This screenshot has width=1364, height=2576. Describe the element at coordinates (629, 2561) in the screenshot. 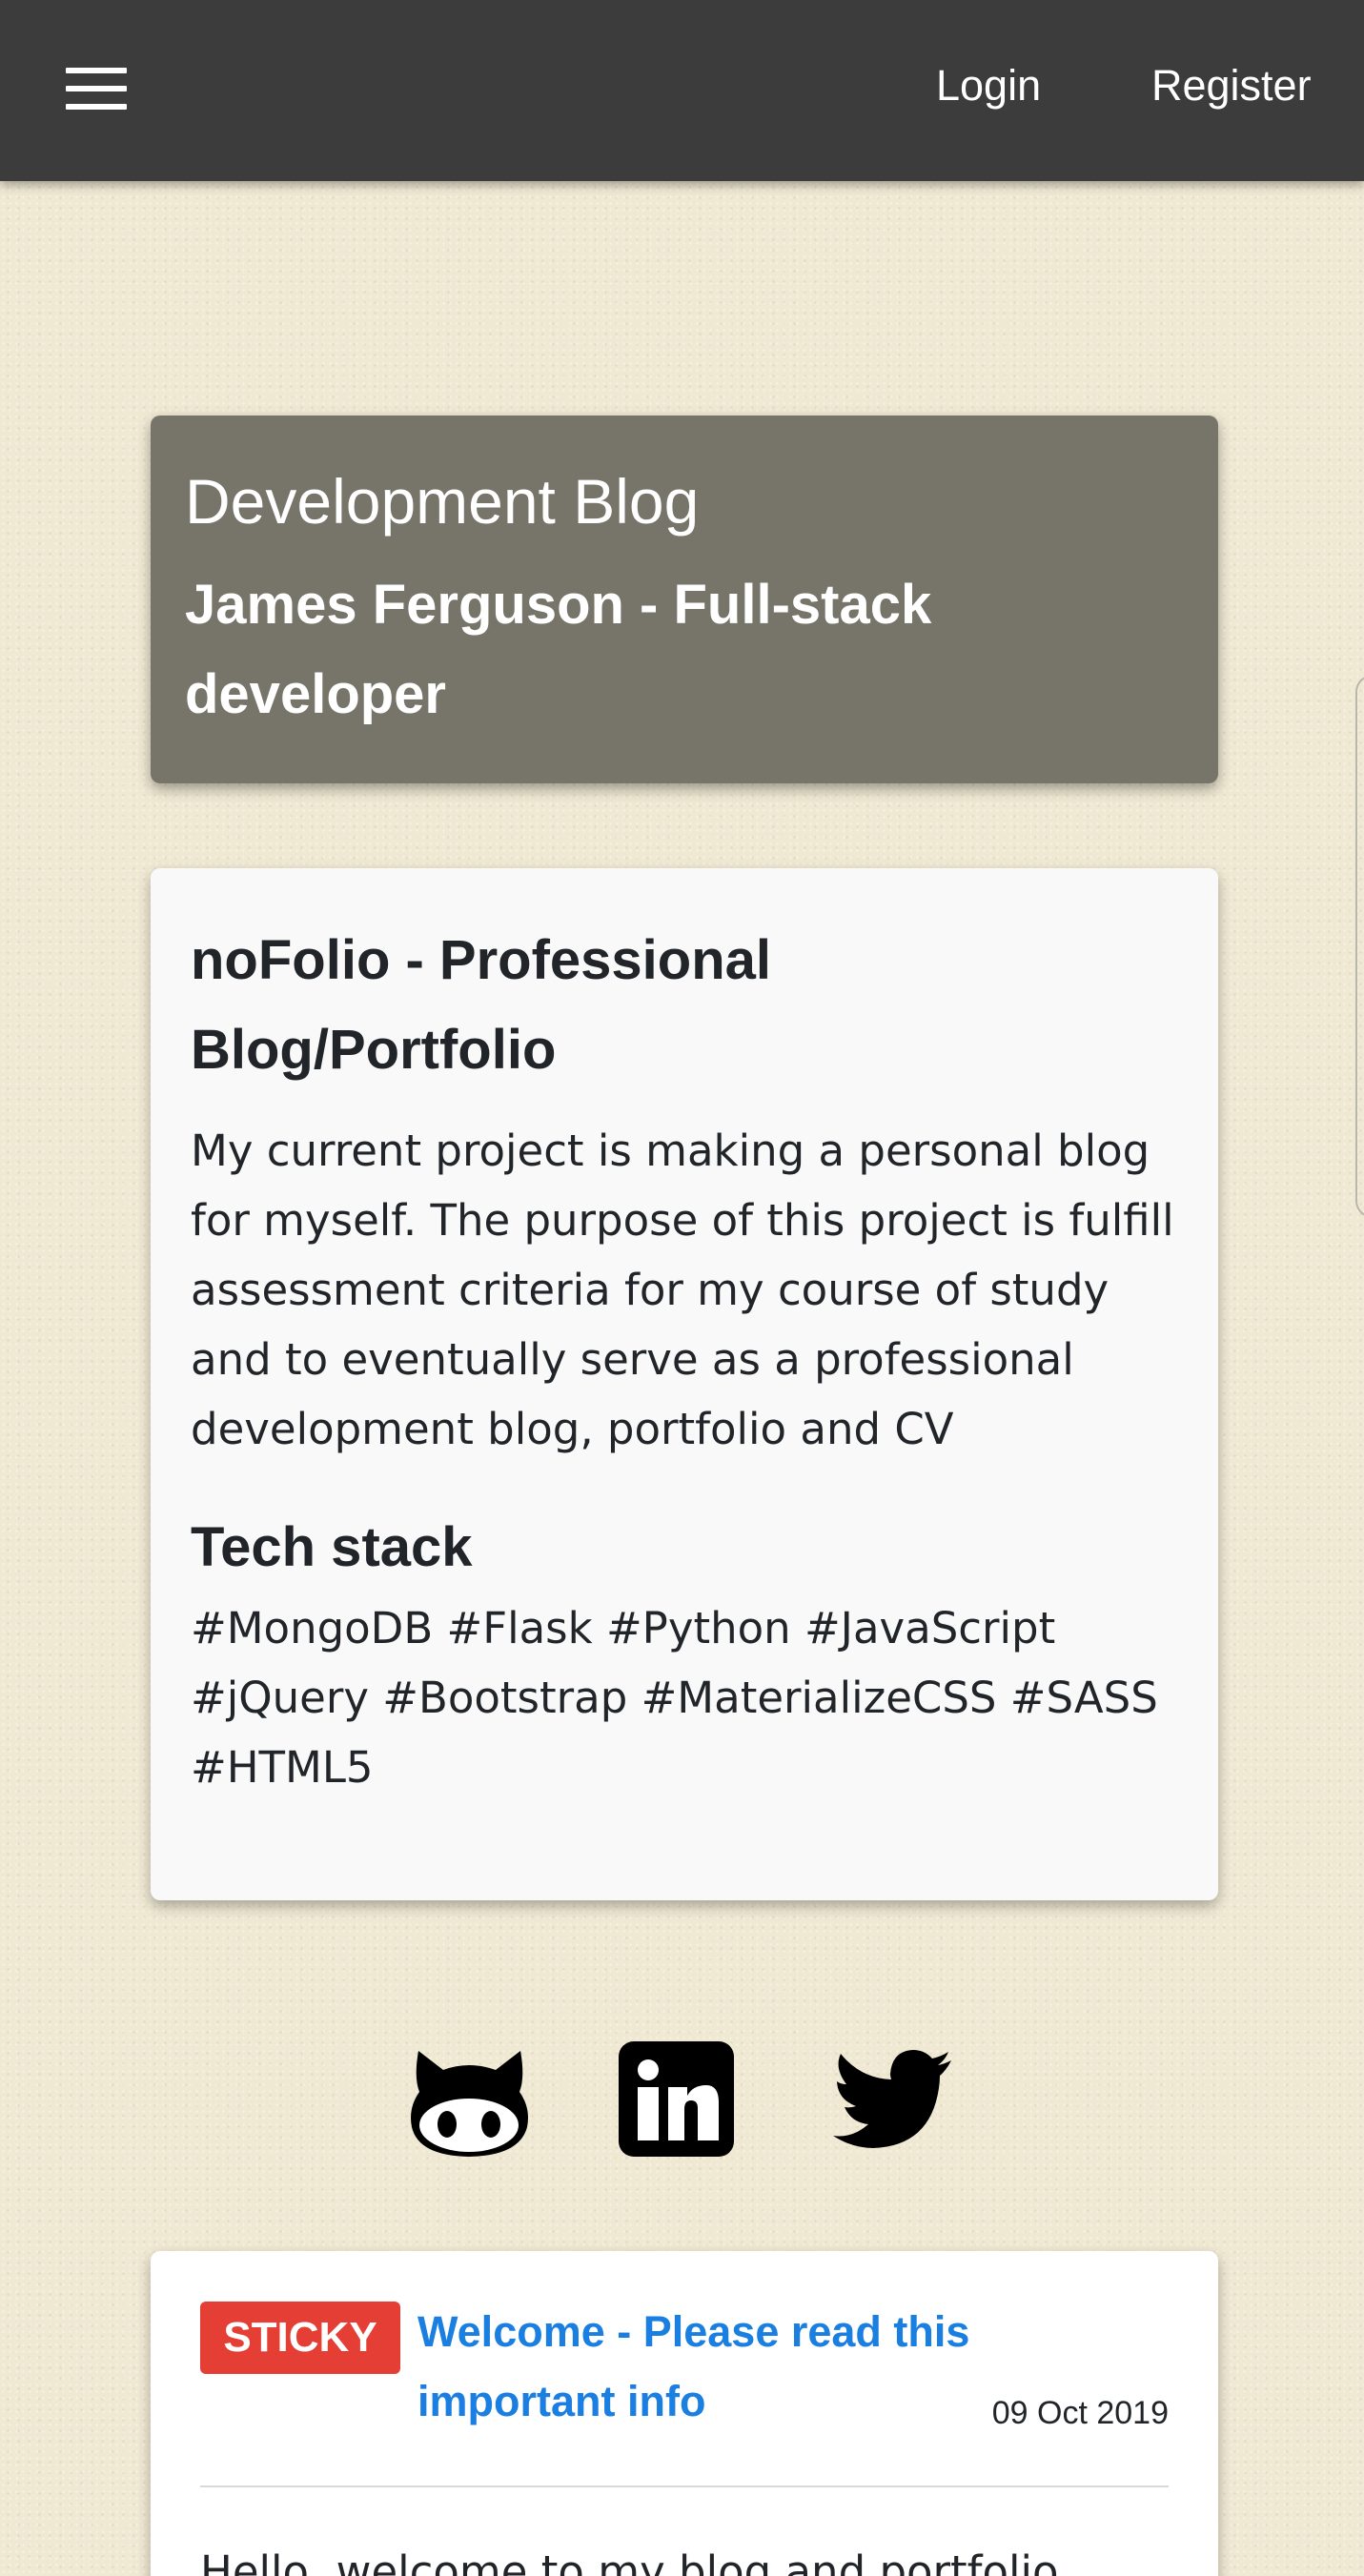

I see `post-excerpt: Hello, welcome to my blog and portfolio` at that location.